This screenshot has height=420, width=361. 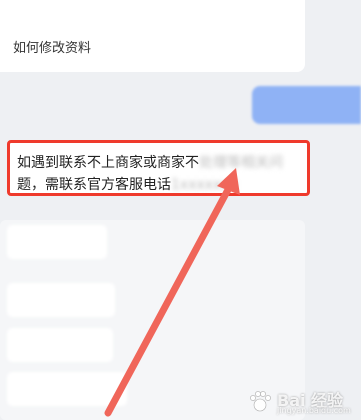 What do you see at coordinates (306, 105) in the screenshot?
I see `user-message-bubble` at bounding box center [306, 105].